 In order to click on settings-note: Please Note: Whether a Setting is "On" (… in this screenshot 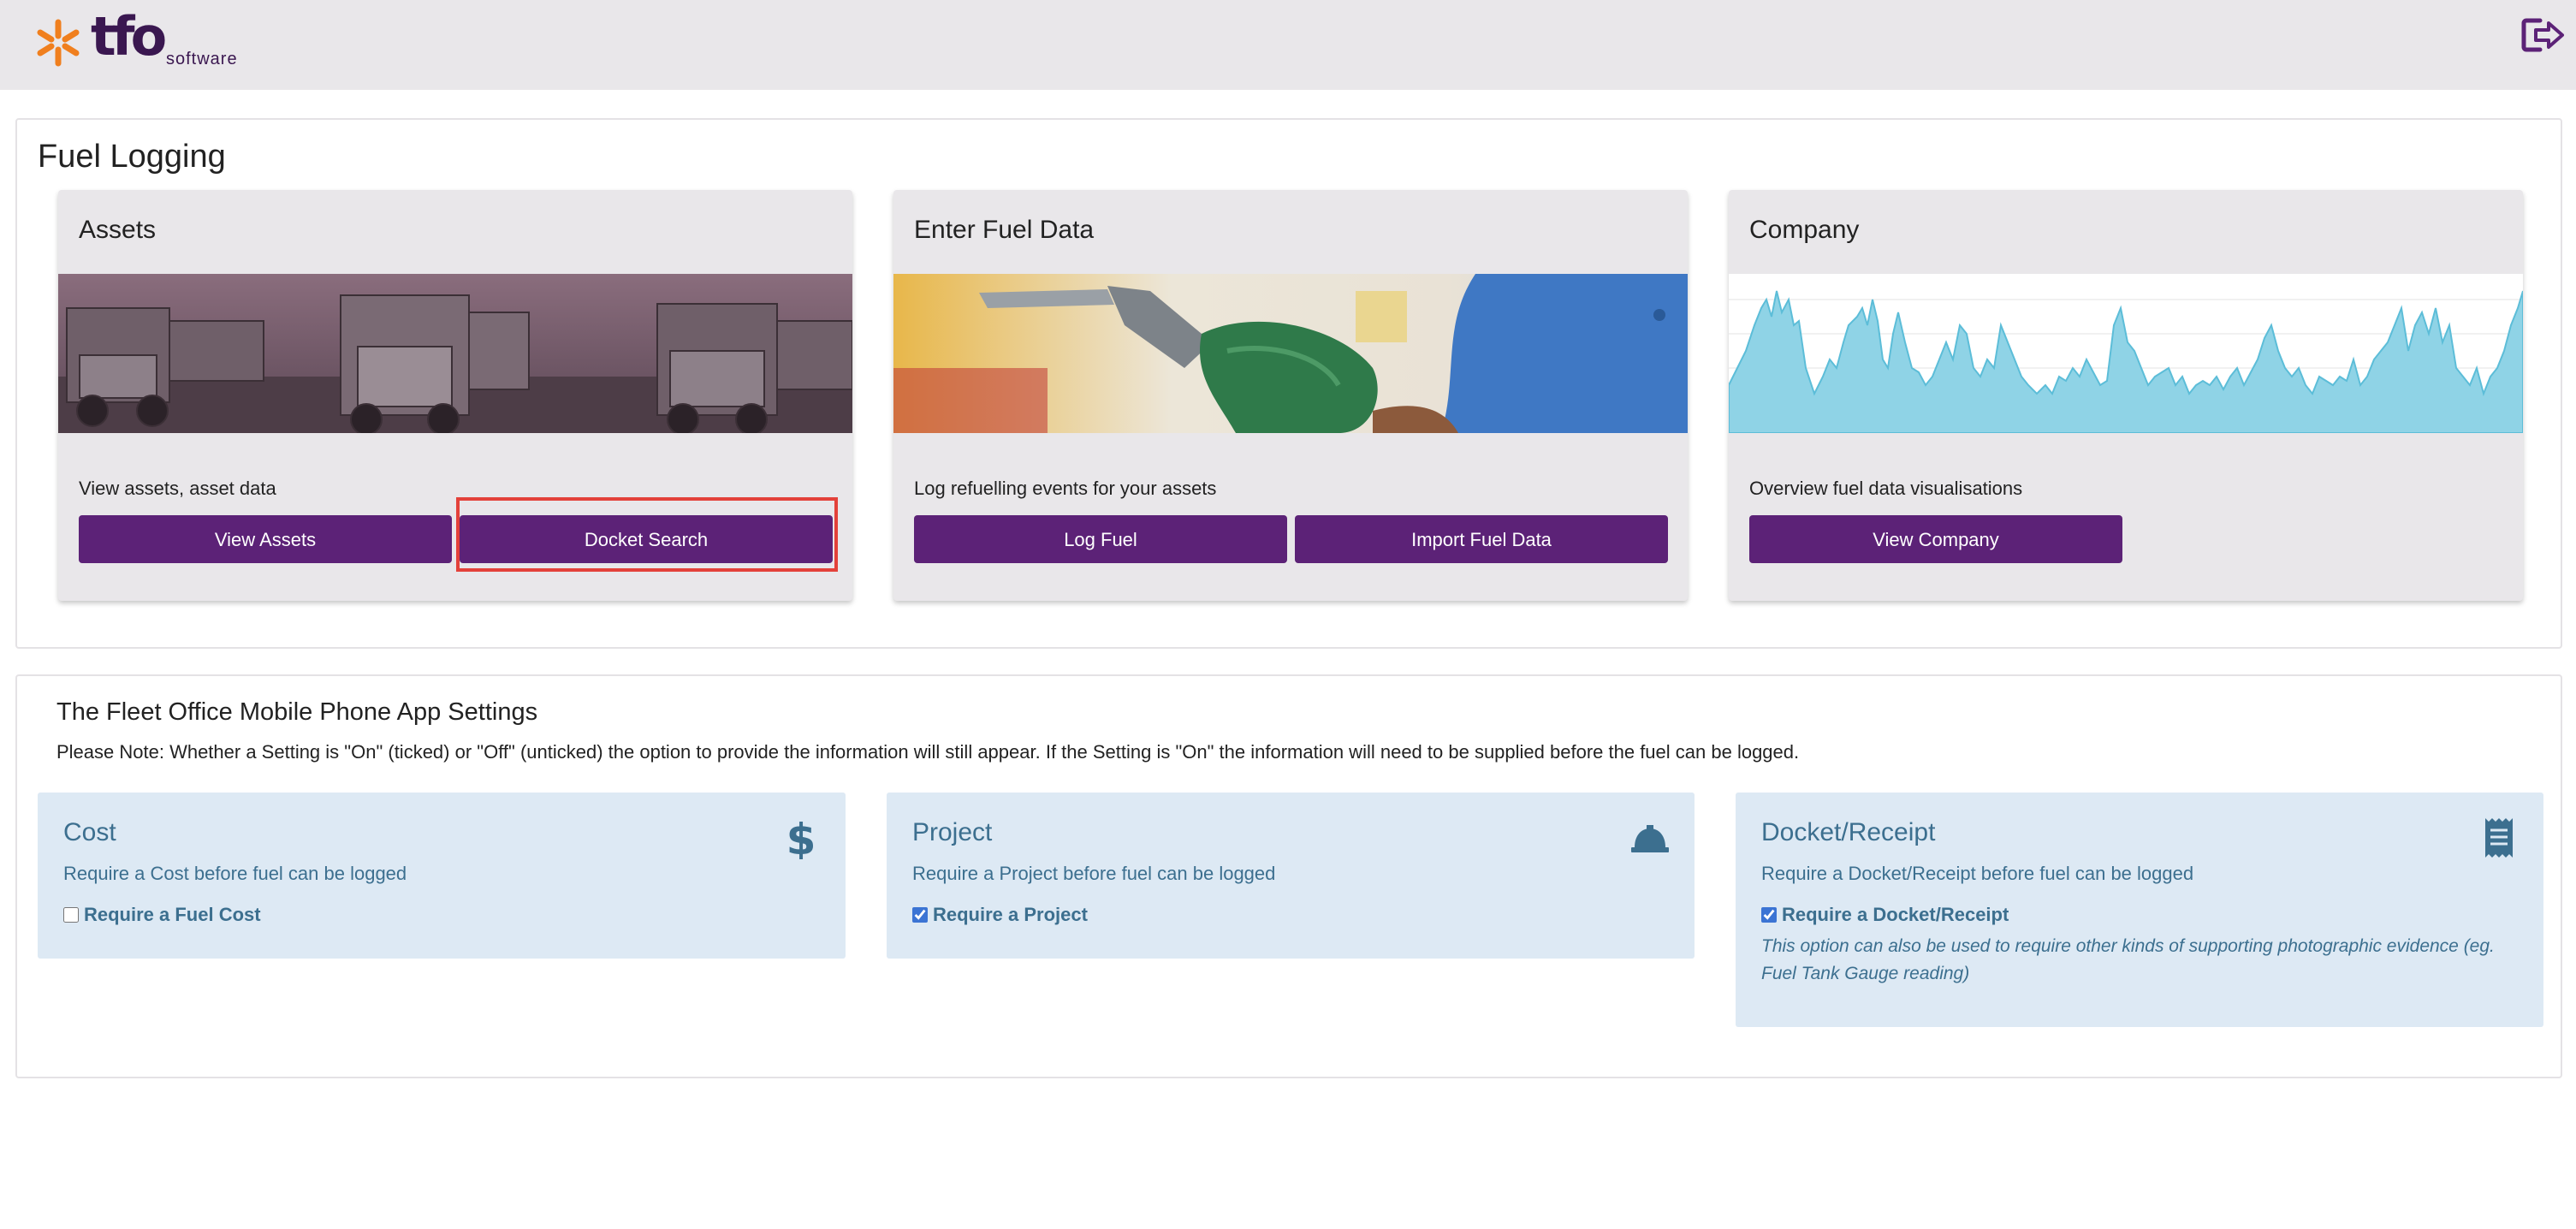, I will do `click(928, 752)`.